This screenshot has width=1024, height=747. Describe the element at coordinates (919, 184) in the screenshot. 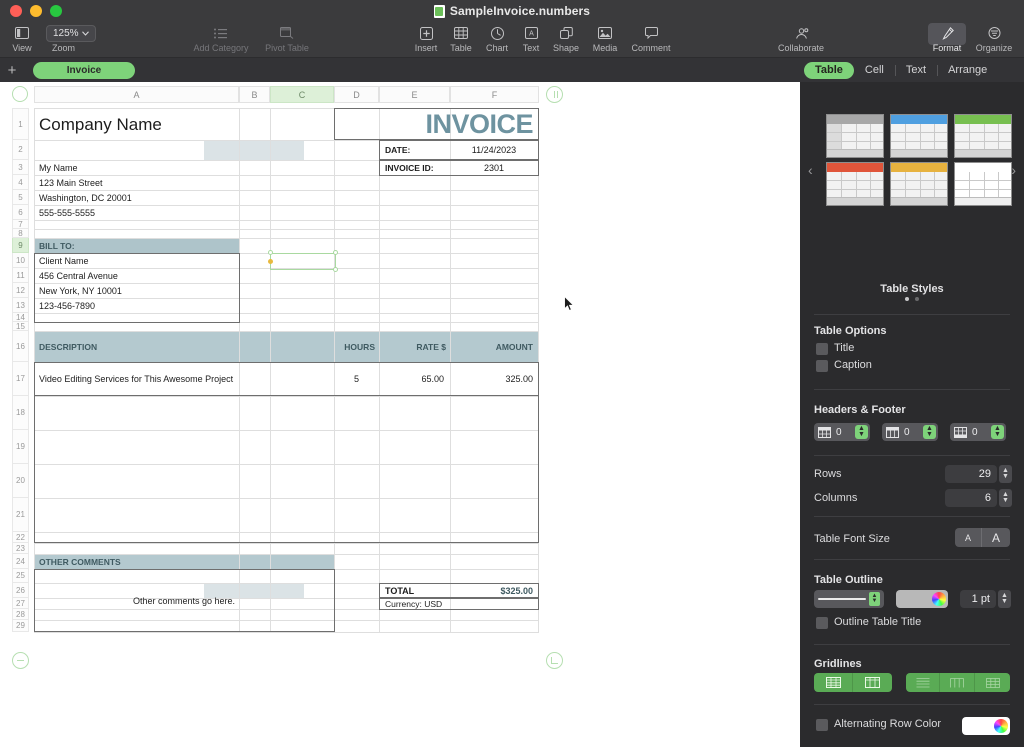

I see `table-style-yellow` at that location.